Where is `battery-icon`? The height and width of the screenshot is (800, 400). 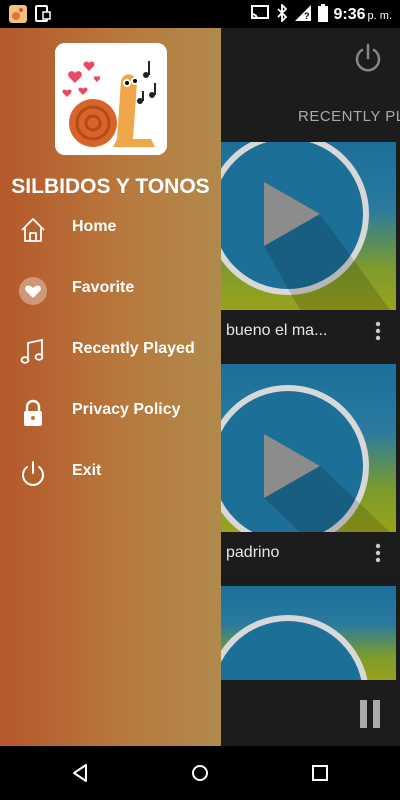 battery-icon is located at coordinates (322, 15).